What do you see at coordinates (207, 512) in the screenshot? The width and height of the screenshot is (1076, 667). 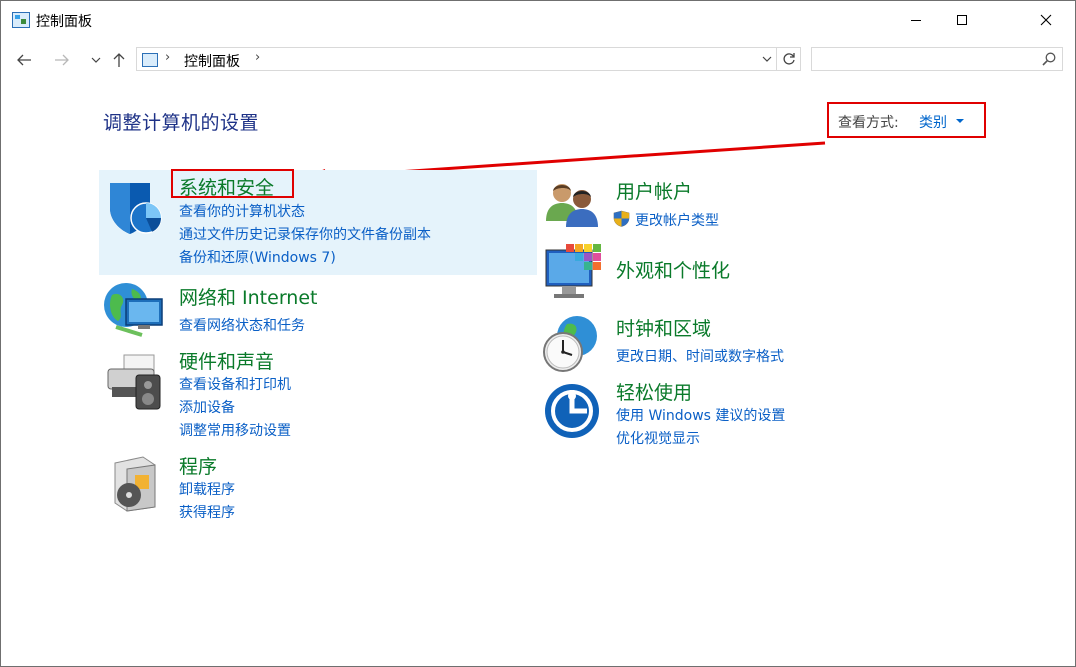 I see `link-get-programs: 获得程序` at bounding box center [207, 512].